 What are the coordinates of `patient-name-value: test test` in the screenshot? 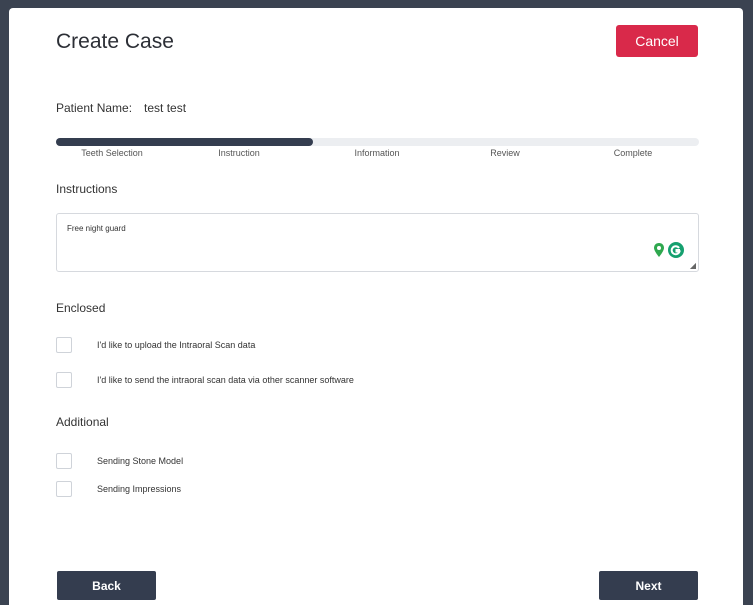 It's located at (165, 108).